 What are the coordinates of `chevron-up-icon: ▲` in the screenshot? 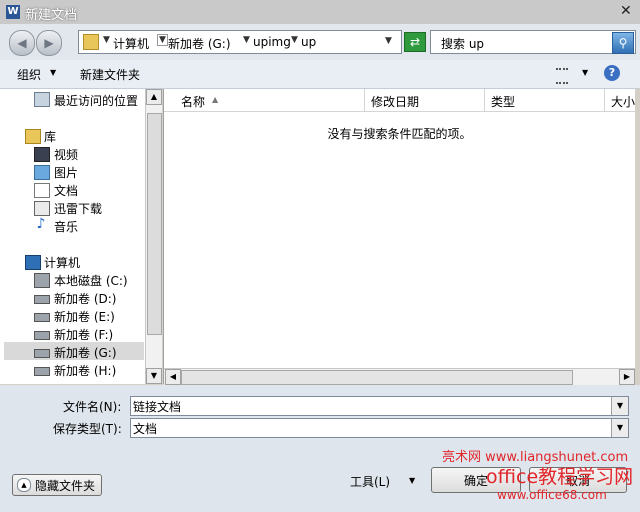 It's located at (24, 485).